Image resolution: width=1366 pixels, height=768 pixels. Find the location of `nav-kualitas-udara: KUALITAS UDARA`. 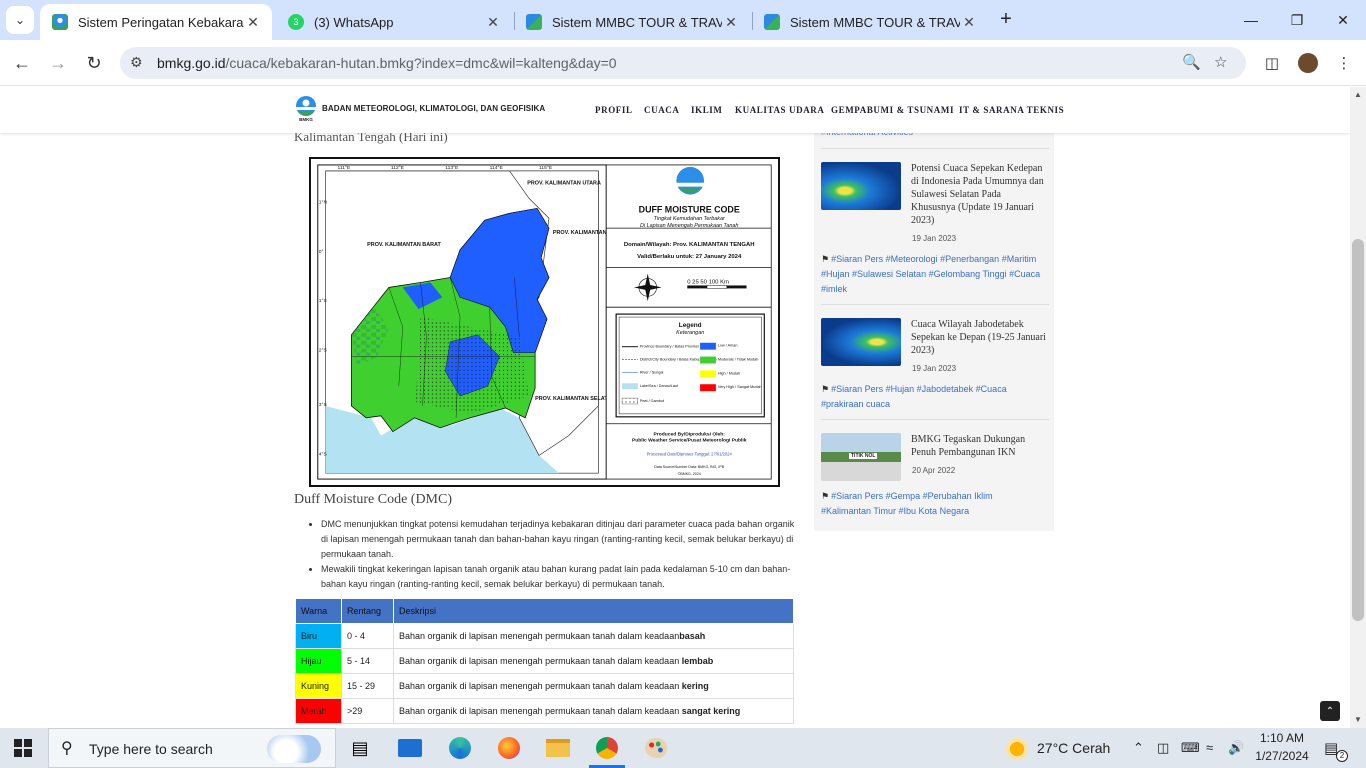

nav-kualitas-udara: KUALITAS UDARA is located at coordinates (780, 110).